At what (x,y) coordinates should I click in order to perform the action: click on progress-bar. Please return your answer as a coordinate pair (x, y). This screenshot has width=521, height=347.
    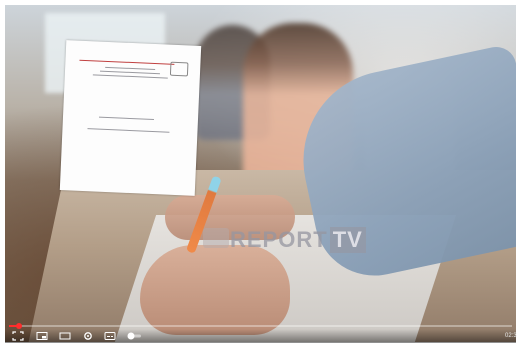
    Looking at the image, I should click on (260, 326).